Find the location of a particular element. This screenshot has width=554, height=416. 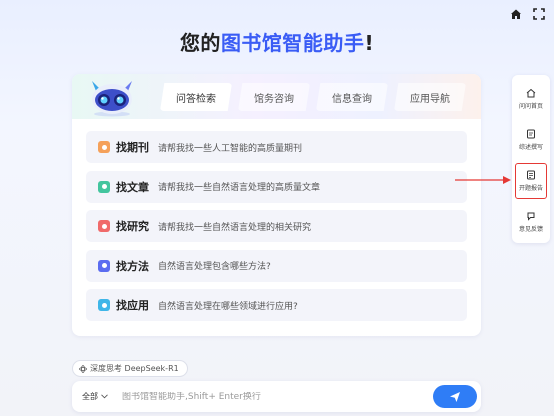

expand-button is located at coordinates (538, 13).